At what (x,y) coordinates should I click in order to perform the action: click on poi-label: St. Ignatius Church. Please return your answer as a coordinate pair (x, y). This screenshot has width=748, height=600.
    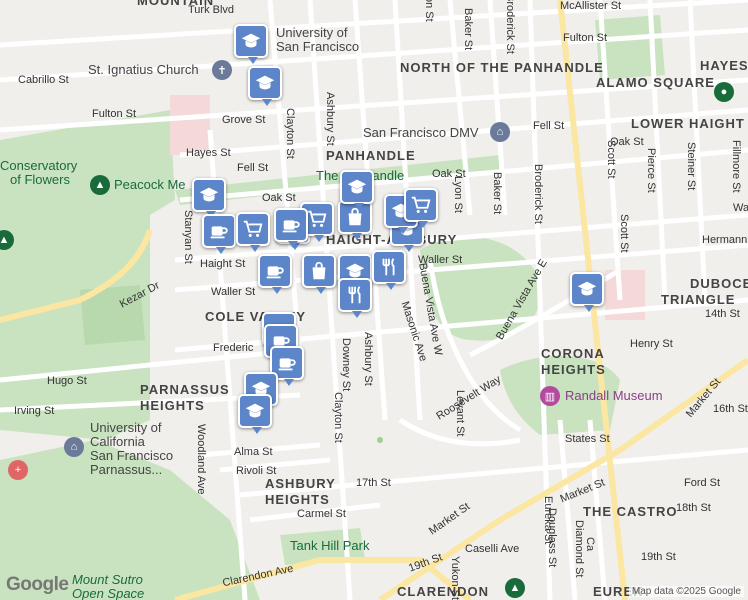
    Looking at the image, I should click on (143, 69).